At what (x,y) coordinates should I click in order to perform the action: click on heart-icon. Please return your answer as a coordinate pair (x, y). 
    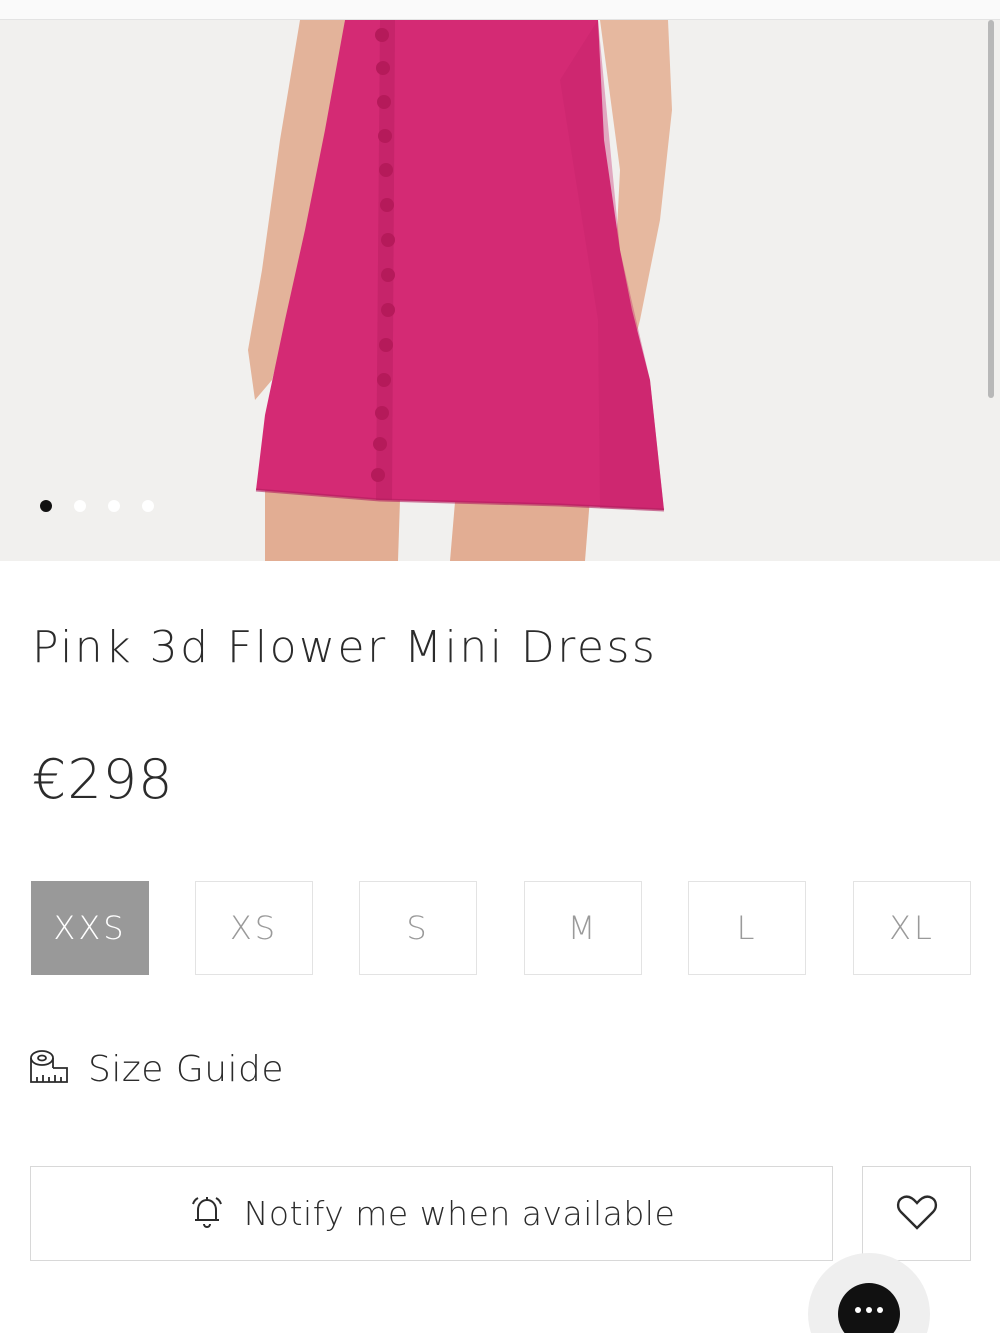
    Looking at the image, I should click on (917, 1214).